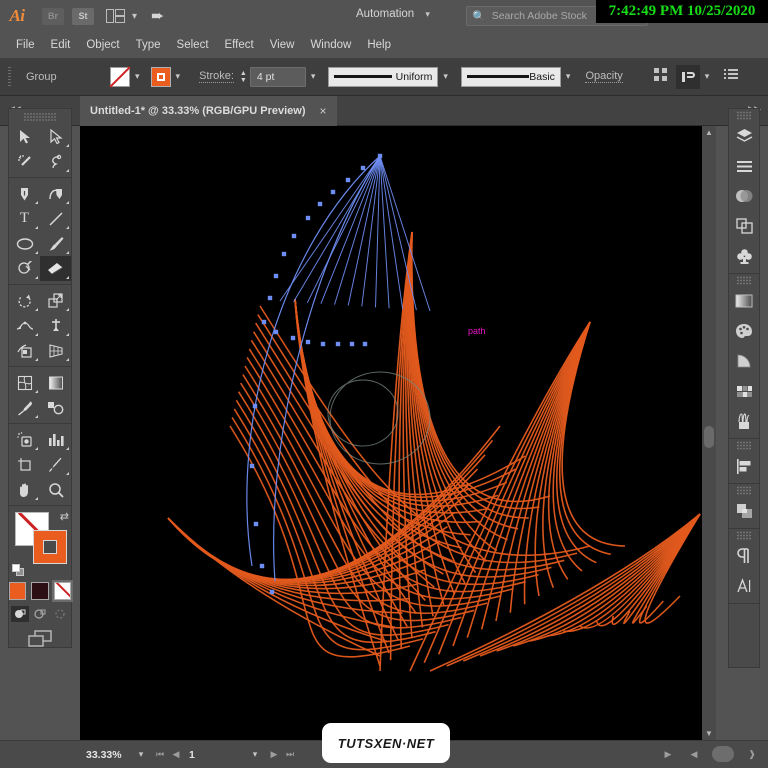  What do you see at coordinates (290, 754) in the screenshot?
I see `last-artboard-button: ⏭` at bounding box center [290, 754].